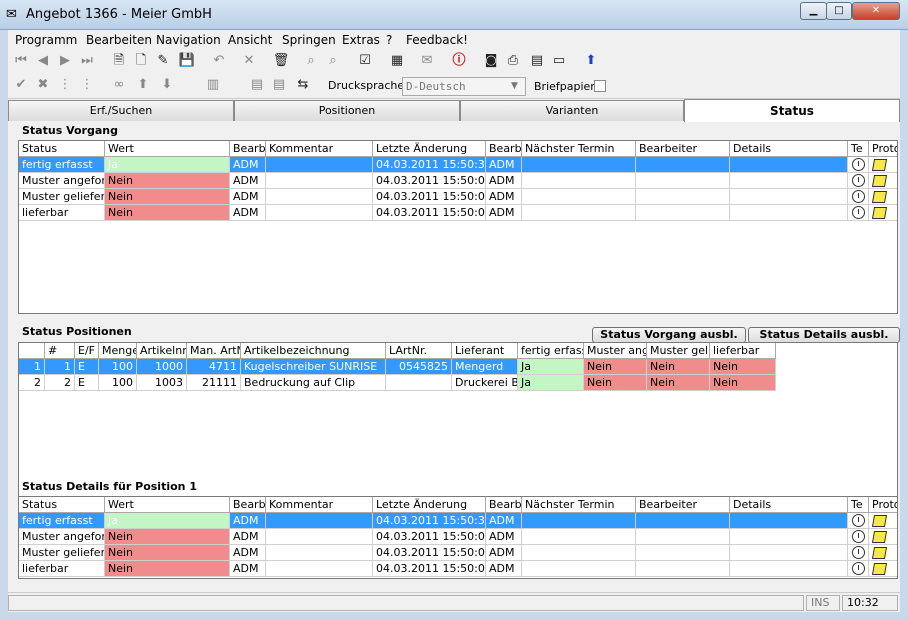 Image resolution: width=908 pixels, height=619 pixels. What do you see at coordinates (437, 40) in the screenshot?
I see `menu-feedback: Feedback!` at bounding box center [437, 40].